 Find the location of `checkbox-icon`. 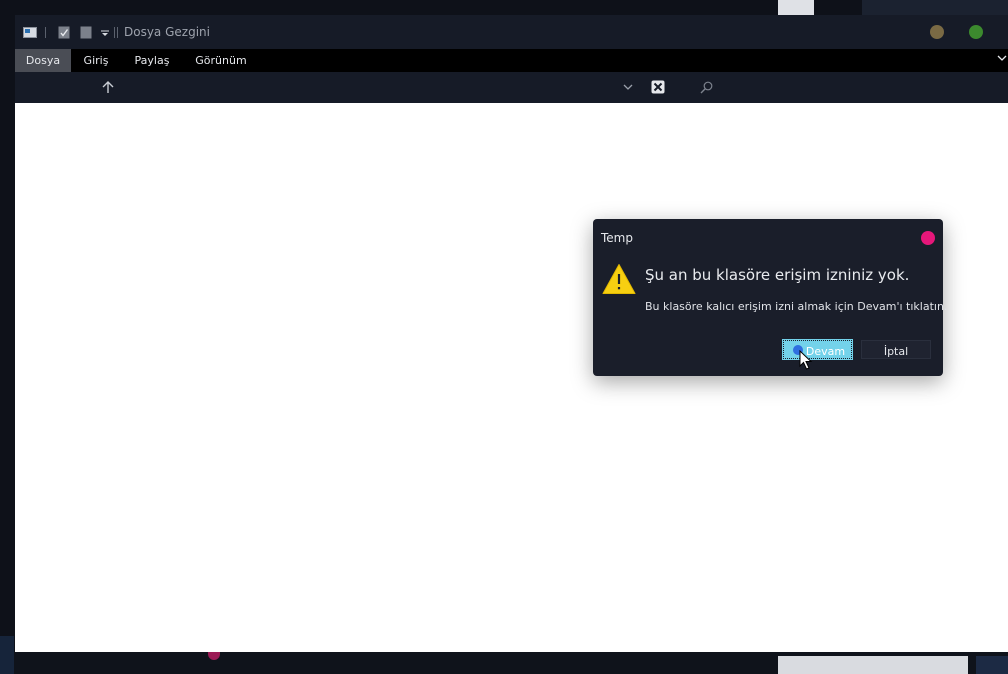

checkbox-icon is located at coordinates (64, 32).